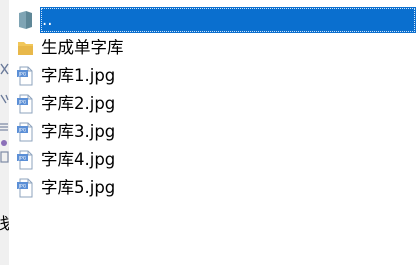 This screenshot has width=416, height=265. I want to click on list-item-file: JPG 字库4.jpg, so click(214, 160).